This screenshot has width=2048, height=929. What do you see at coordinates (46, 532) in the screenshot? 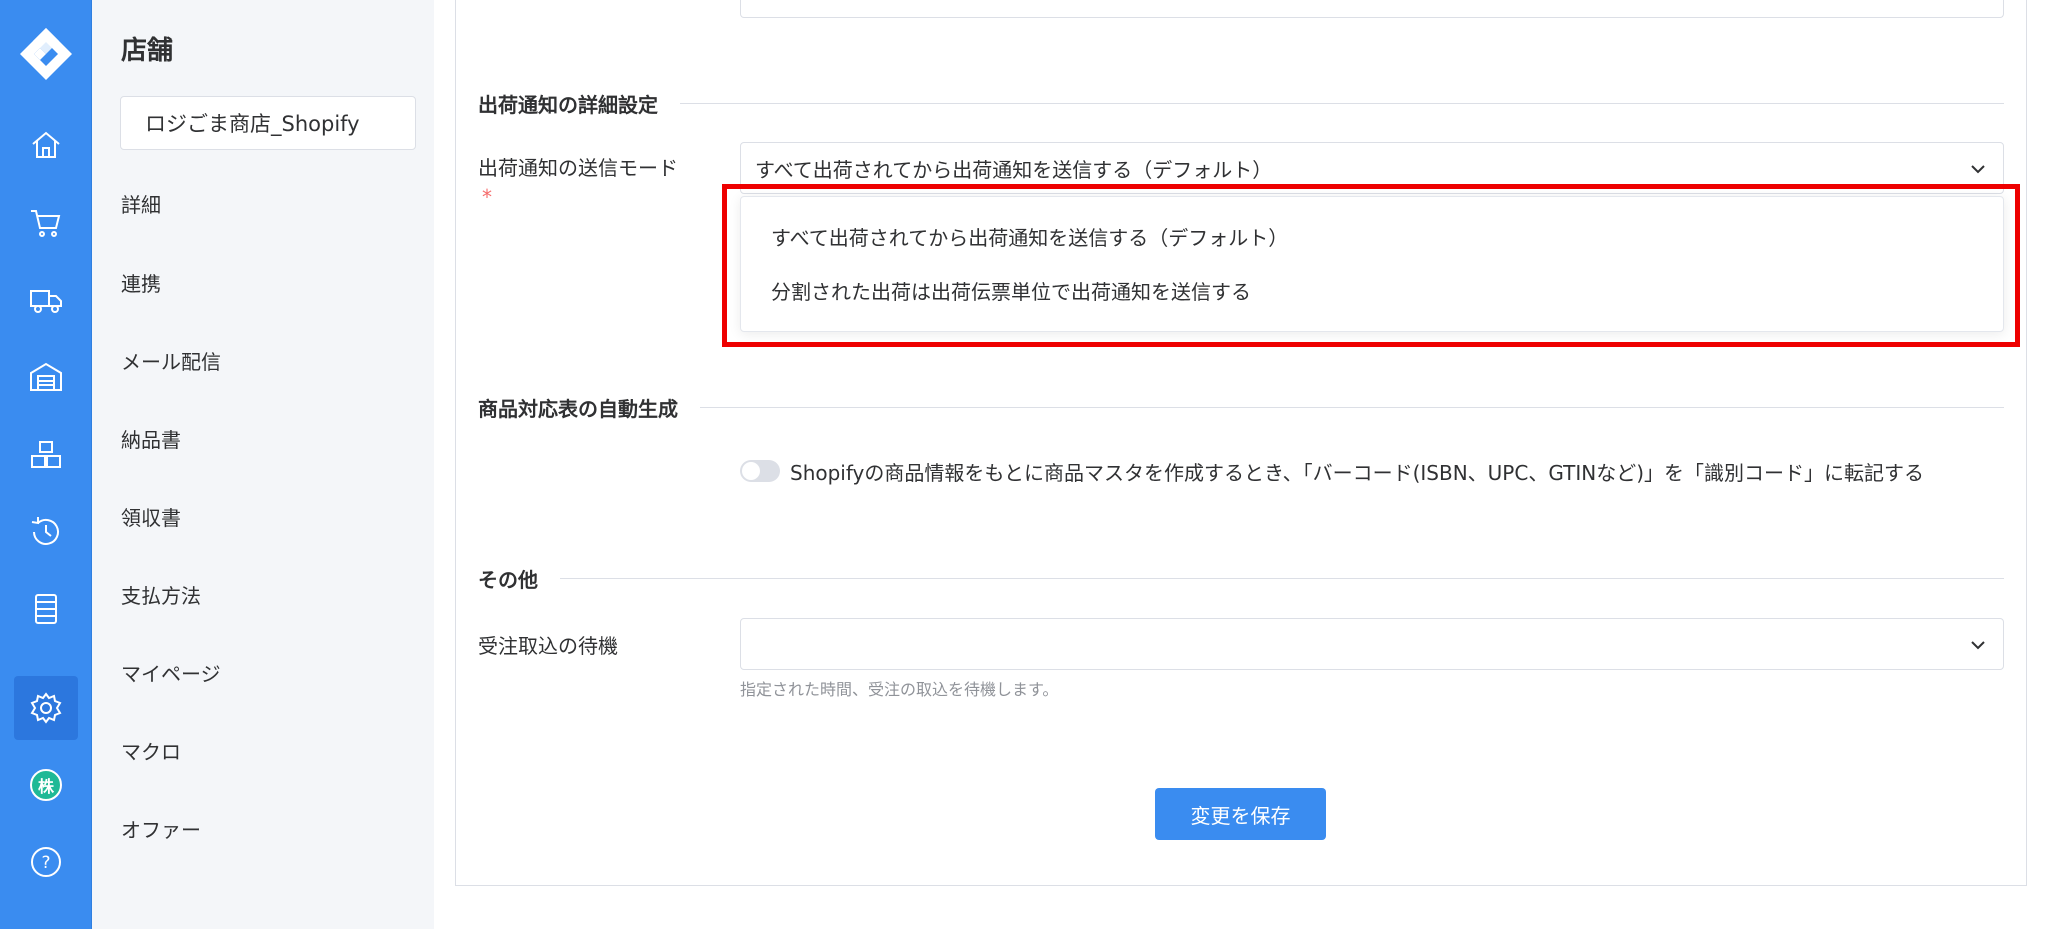
I see `history-icon` at bounding box center [46, 532].